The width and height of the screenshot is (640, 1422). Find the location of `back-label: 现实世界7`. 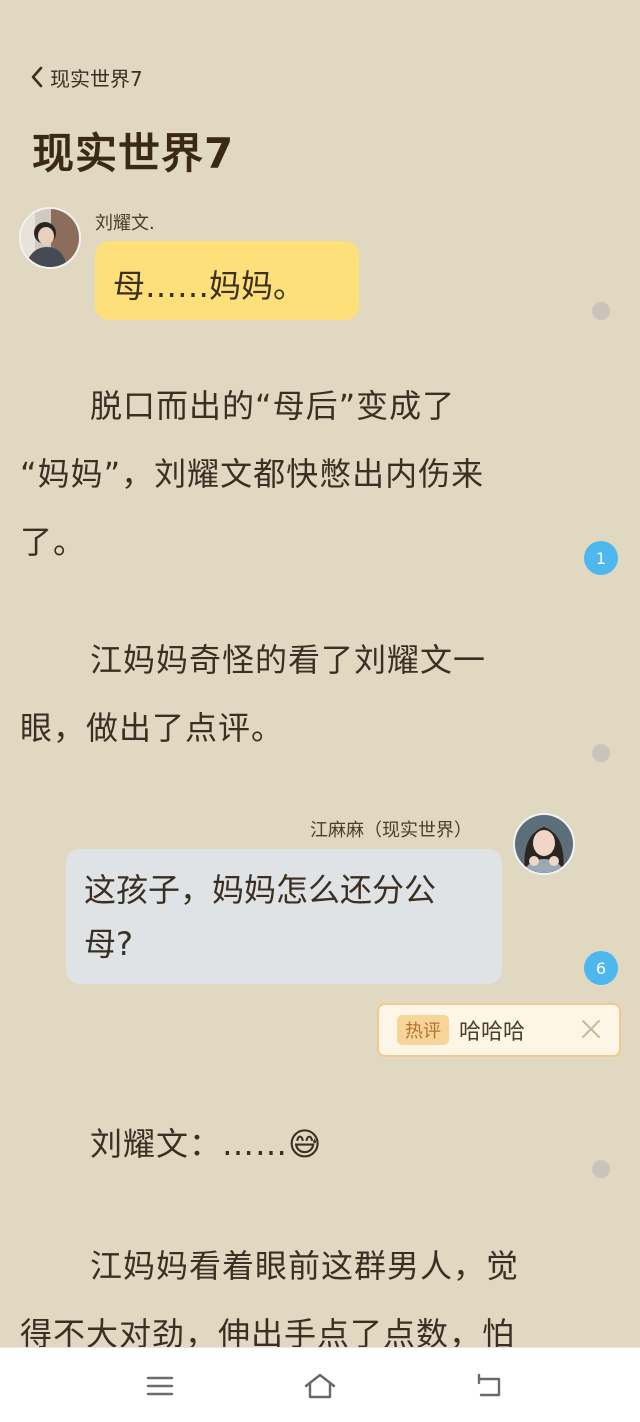

back-label: 现实世界7 is located at coordinates (96, 78).